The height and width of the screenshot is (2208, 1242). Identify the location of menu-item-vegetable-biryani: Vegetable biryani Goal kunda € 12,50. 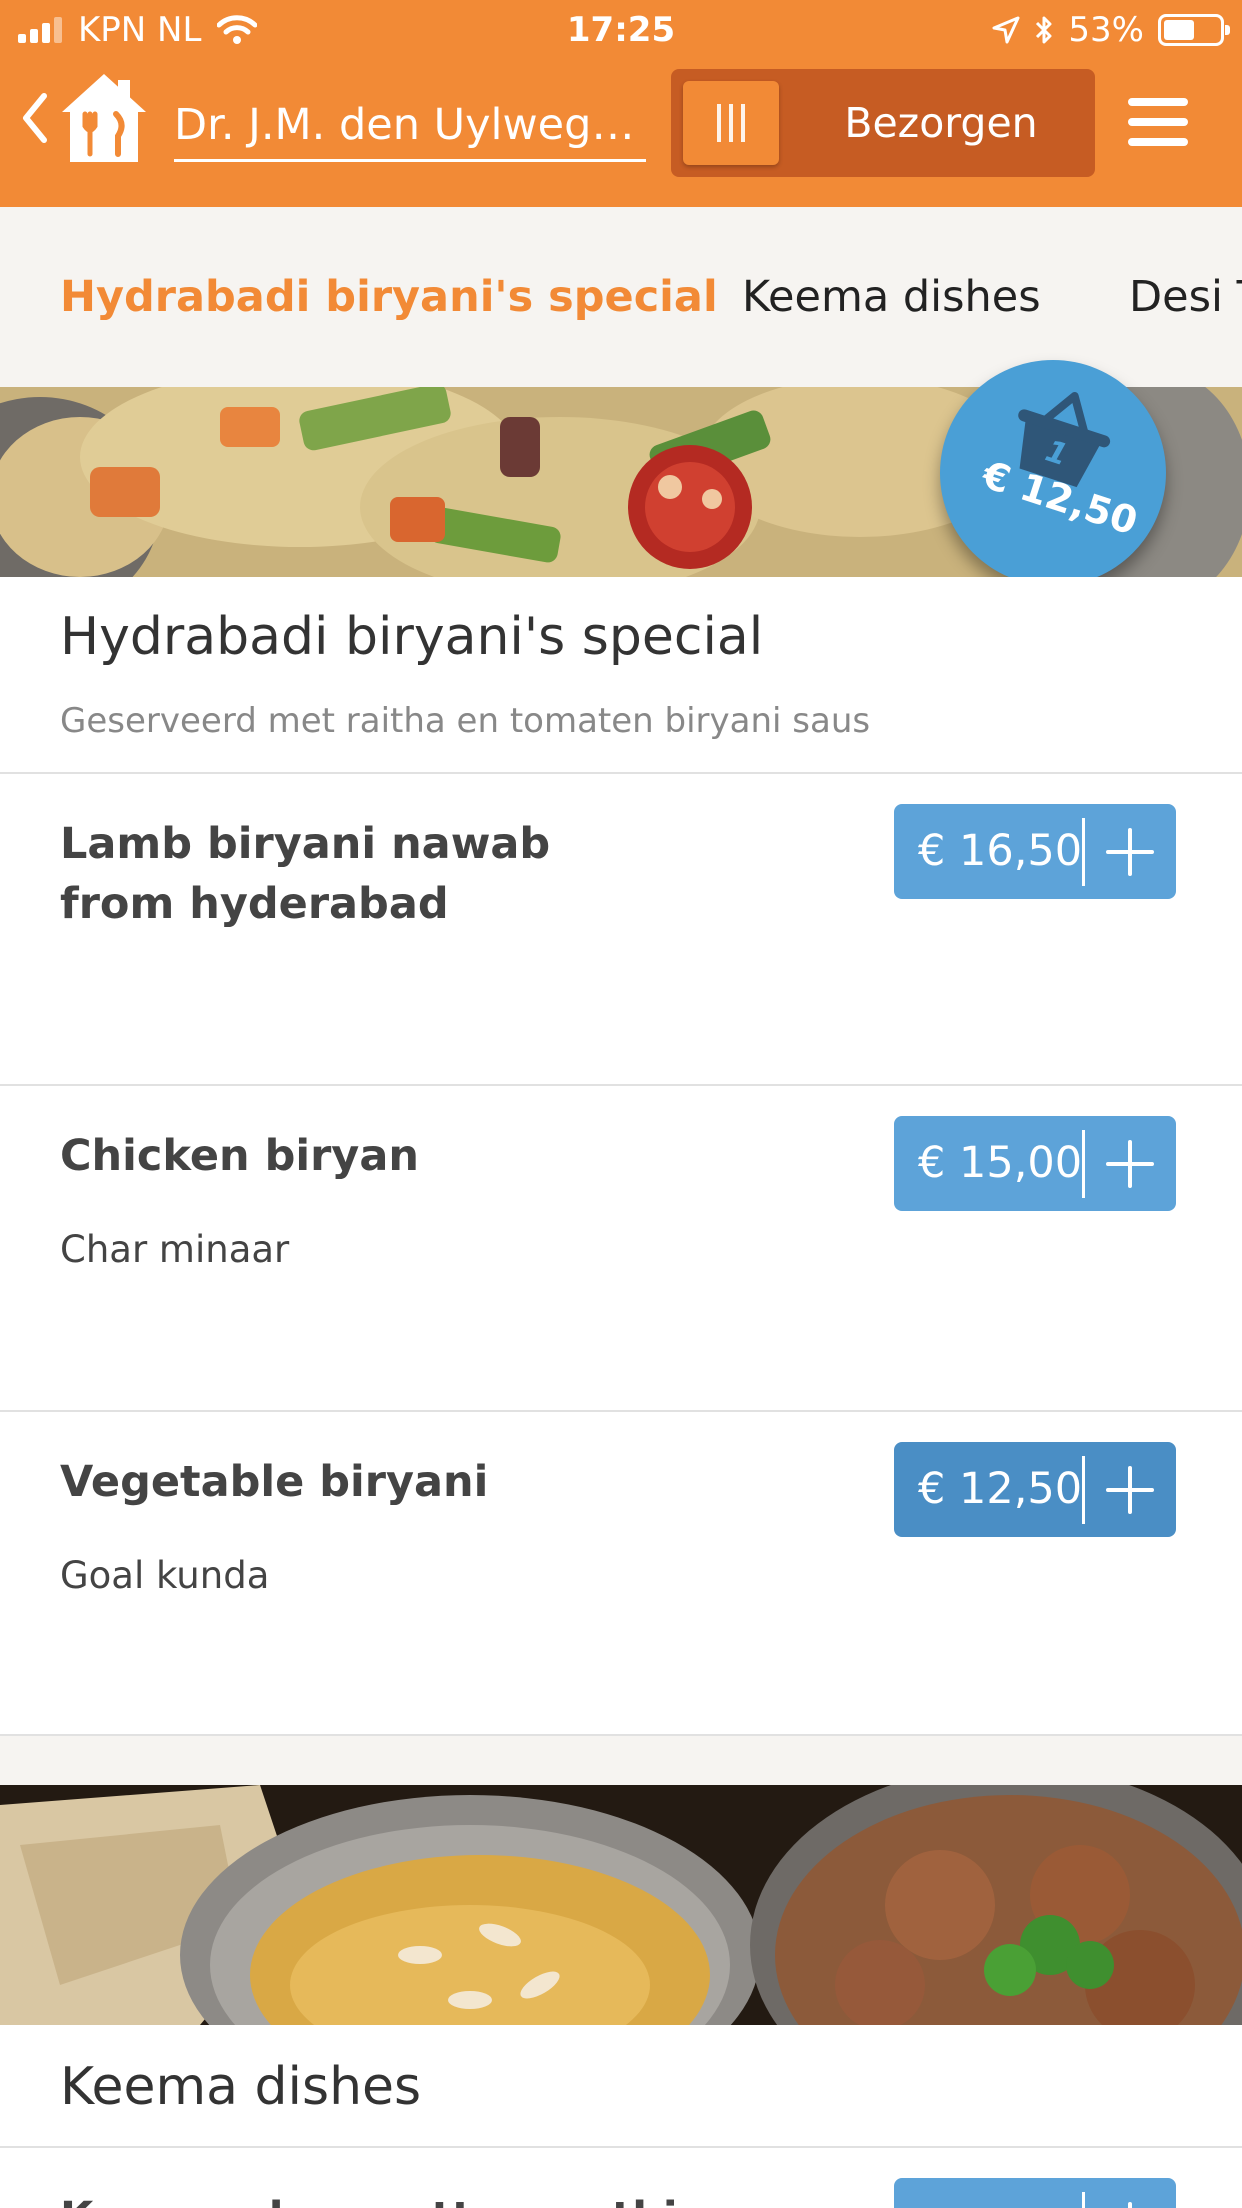
(621, 1573).